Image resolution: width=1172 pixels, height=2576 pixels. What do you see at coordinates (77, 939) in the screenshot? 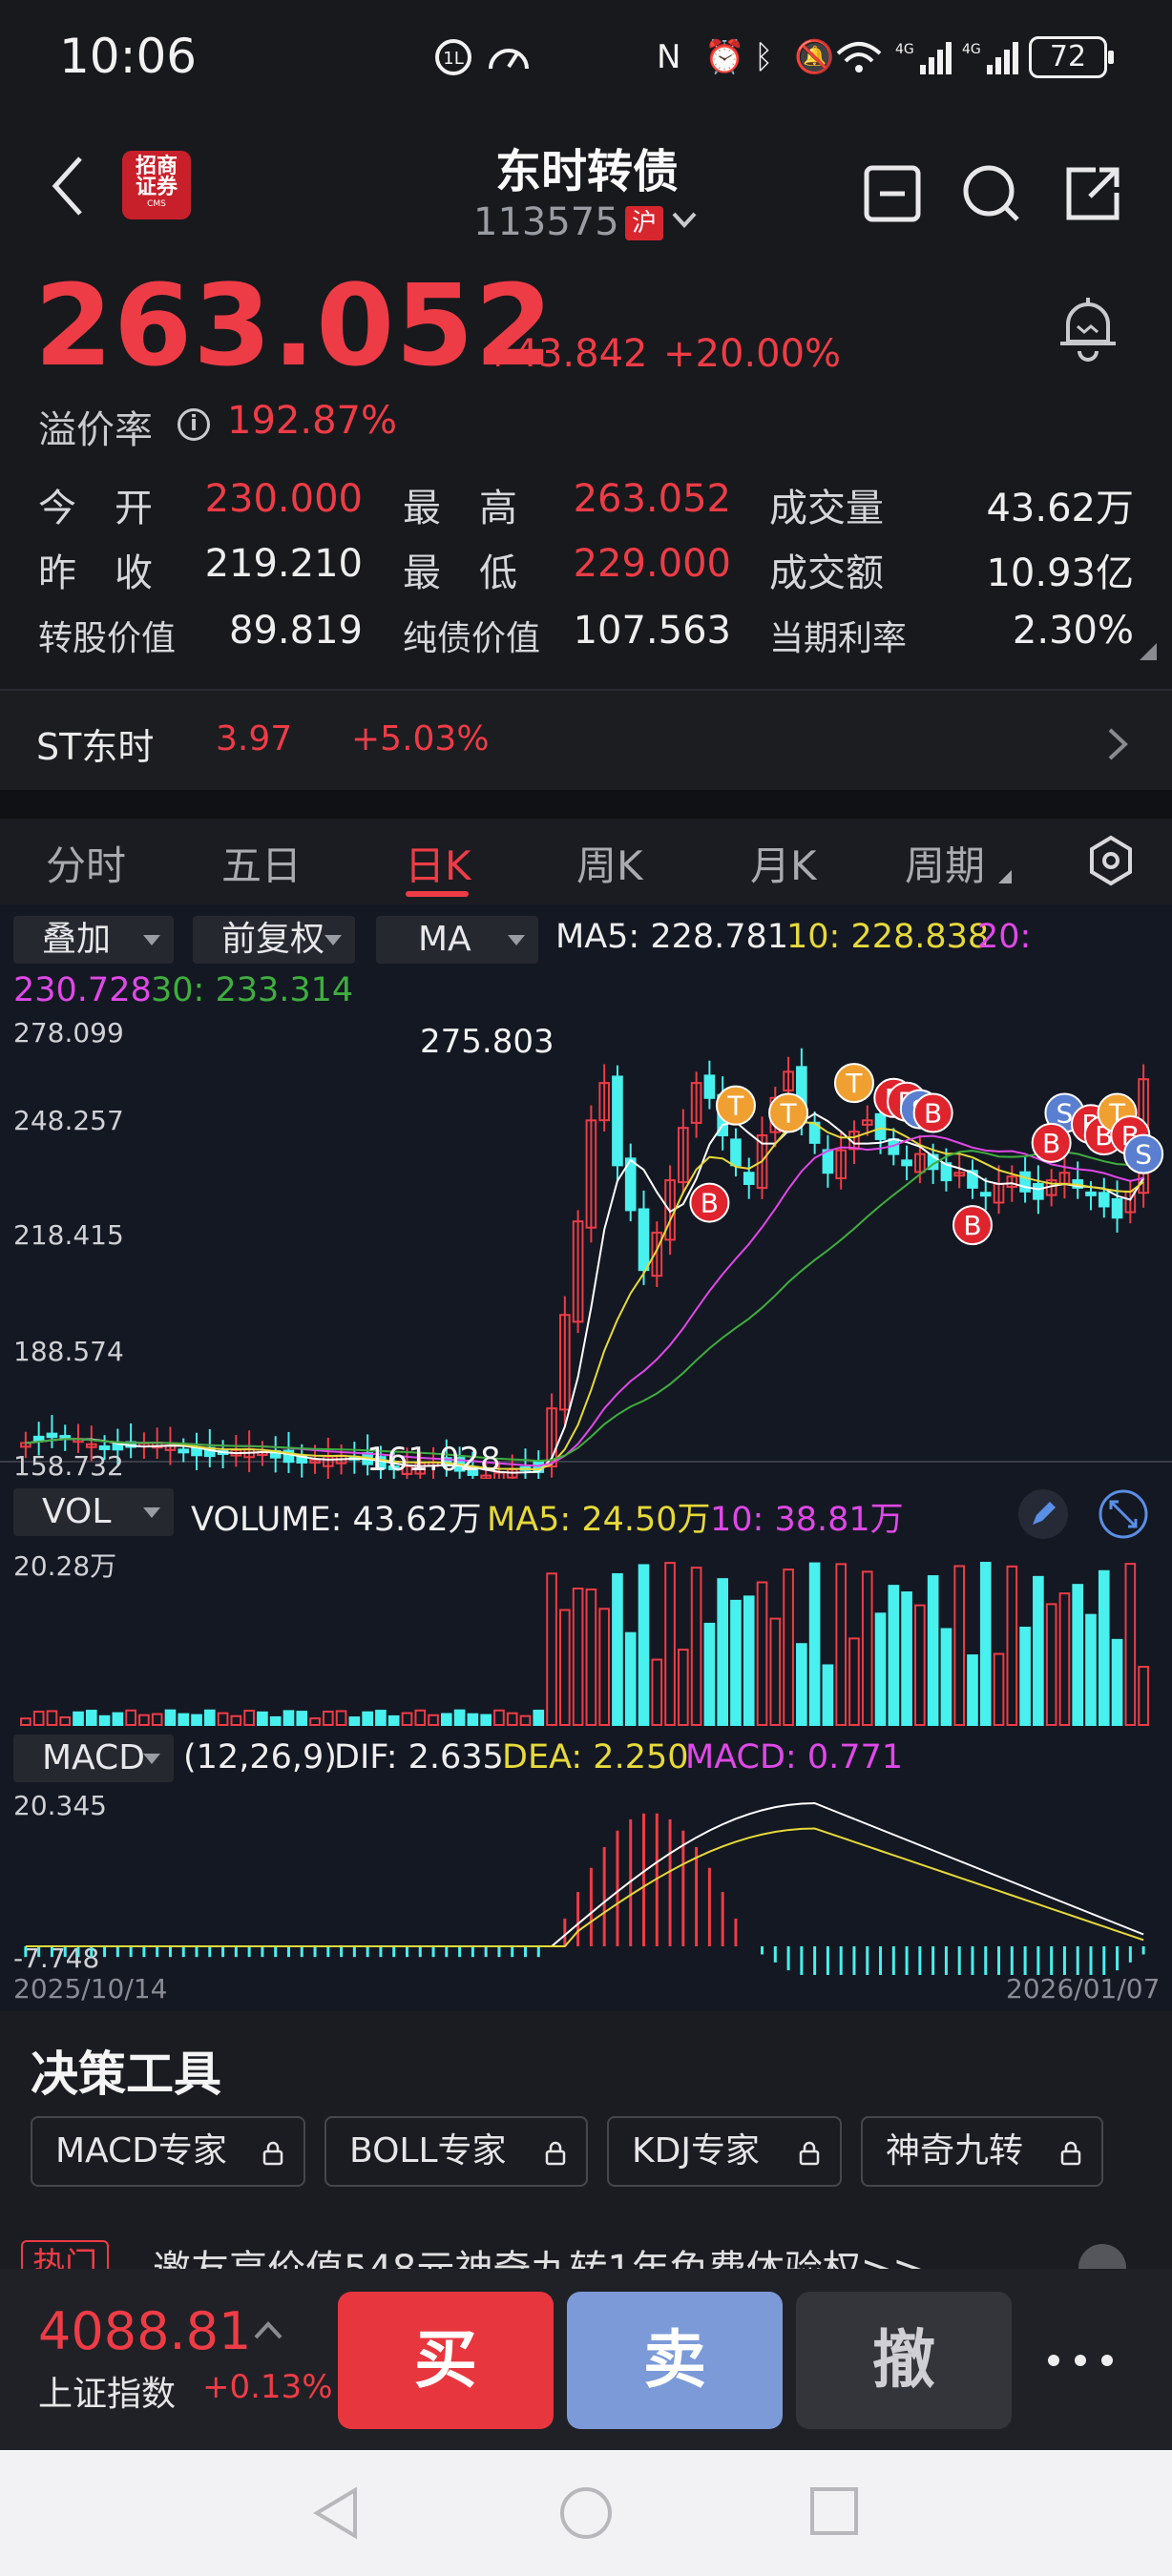
I see `overlay-label: 叠加` at bounding box center [77, 939].